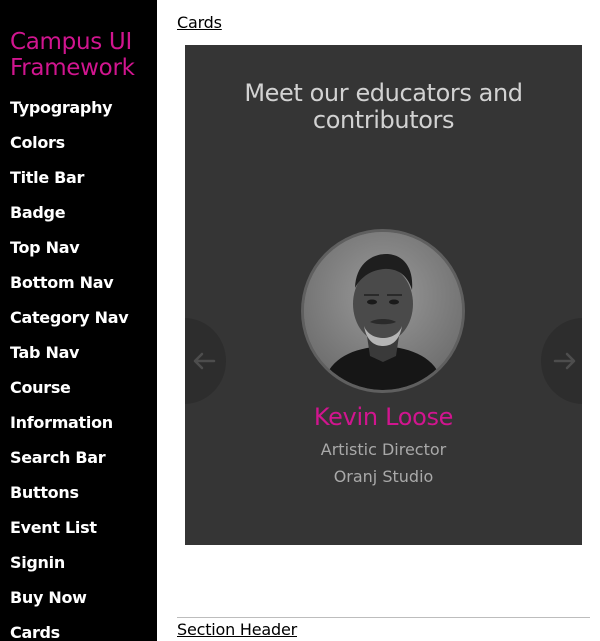 This screenshot has height=641, width=600. What do you see at coordinates (69, 631) in the screenshot?
I see `sidebar-item-cards: Cards` at bounding box center [69, 631].